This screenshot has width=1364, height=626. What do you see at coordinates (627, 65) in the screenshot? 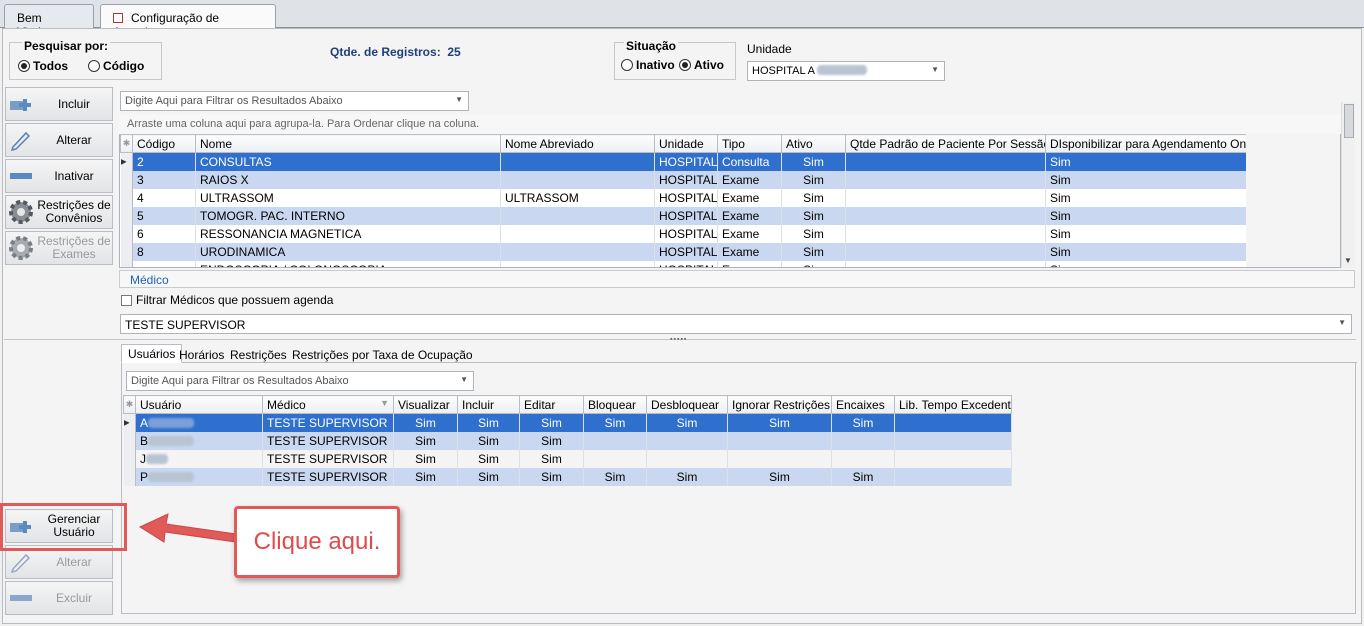
I see `radio-icon` at bounding box center [627, 65].